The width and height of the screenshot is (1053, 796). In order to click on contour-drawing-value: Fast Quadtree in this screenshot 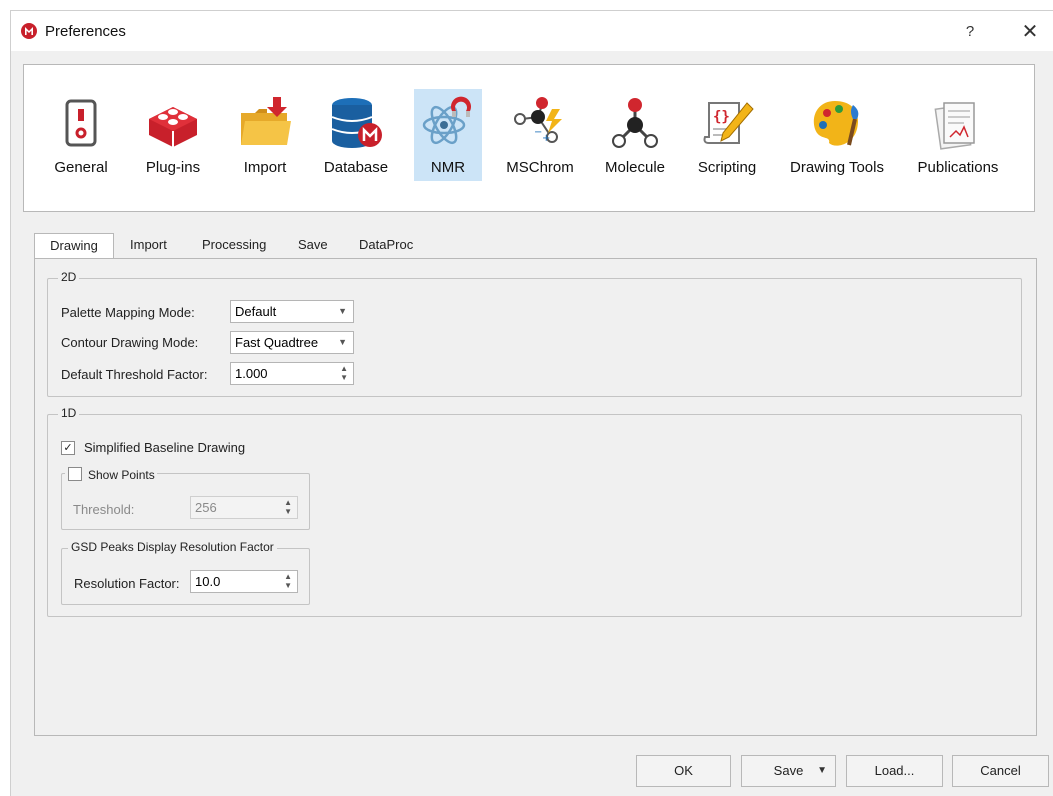, I will do `click(277, 342)`.